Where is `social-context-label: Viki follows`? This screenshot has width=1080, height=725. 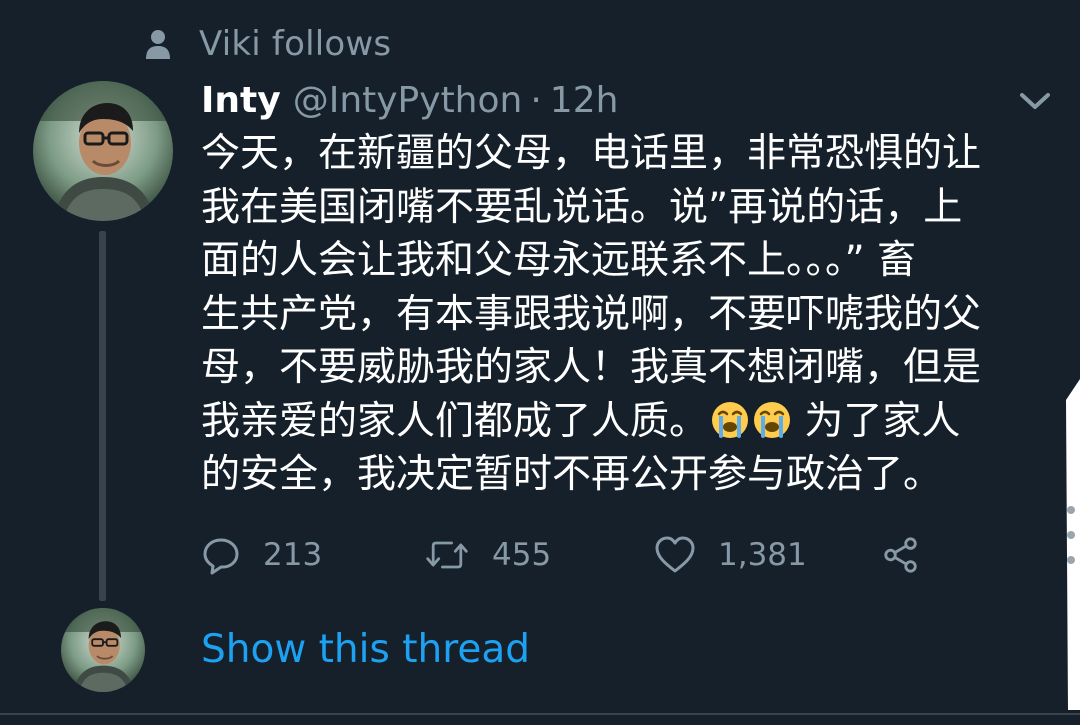
social-context-label: Viki follows is located at coordinates (295, 44).